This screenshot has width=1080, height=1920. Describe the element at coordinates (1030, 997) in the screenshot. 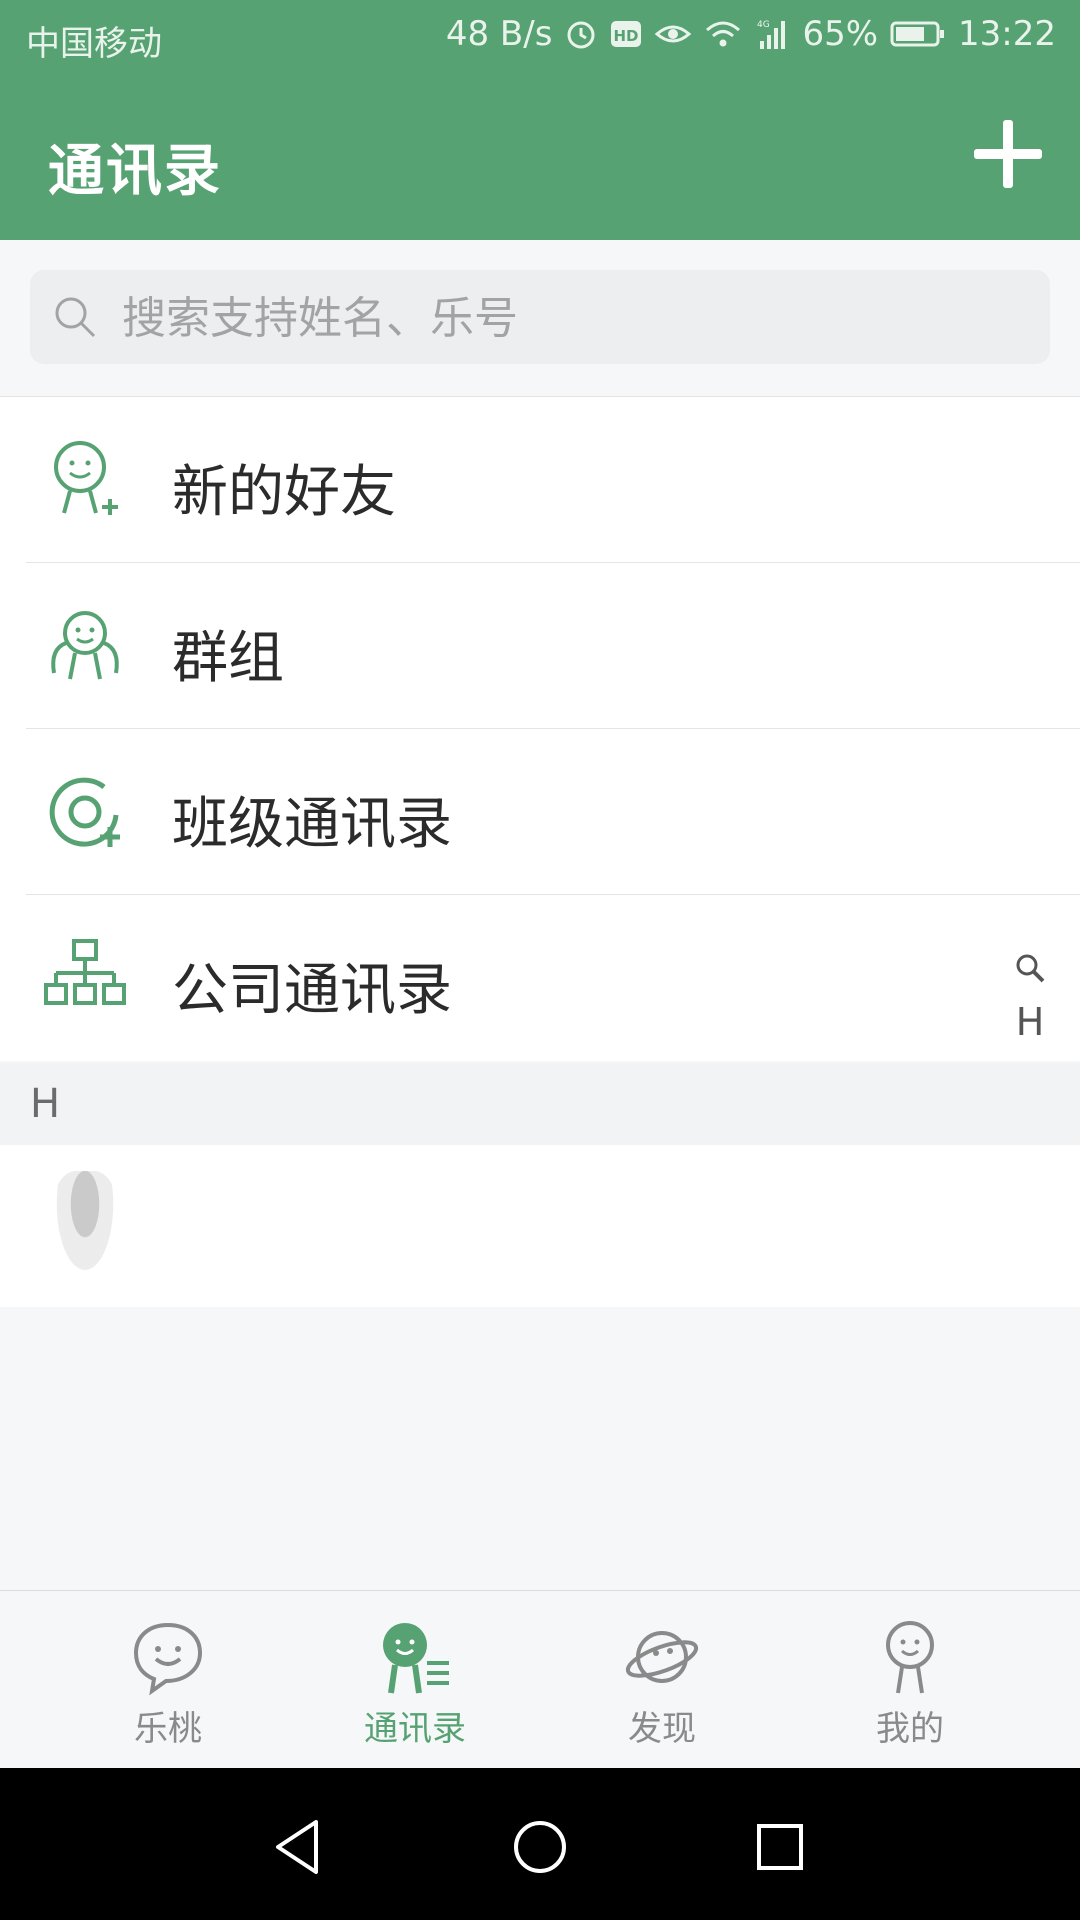

I see `alphabet-index: H` at that location.